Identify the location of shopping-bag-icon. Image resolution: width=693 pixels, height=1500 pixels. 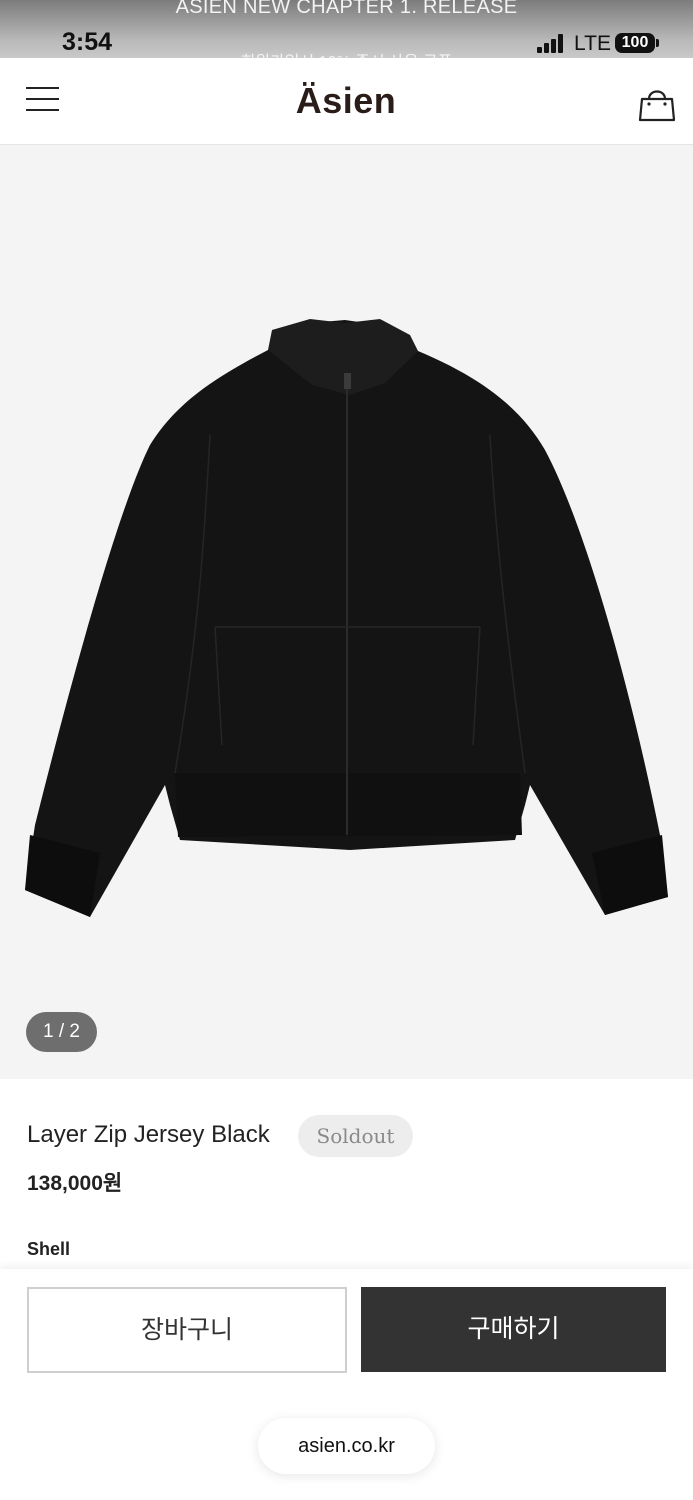
(657, 103).